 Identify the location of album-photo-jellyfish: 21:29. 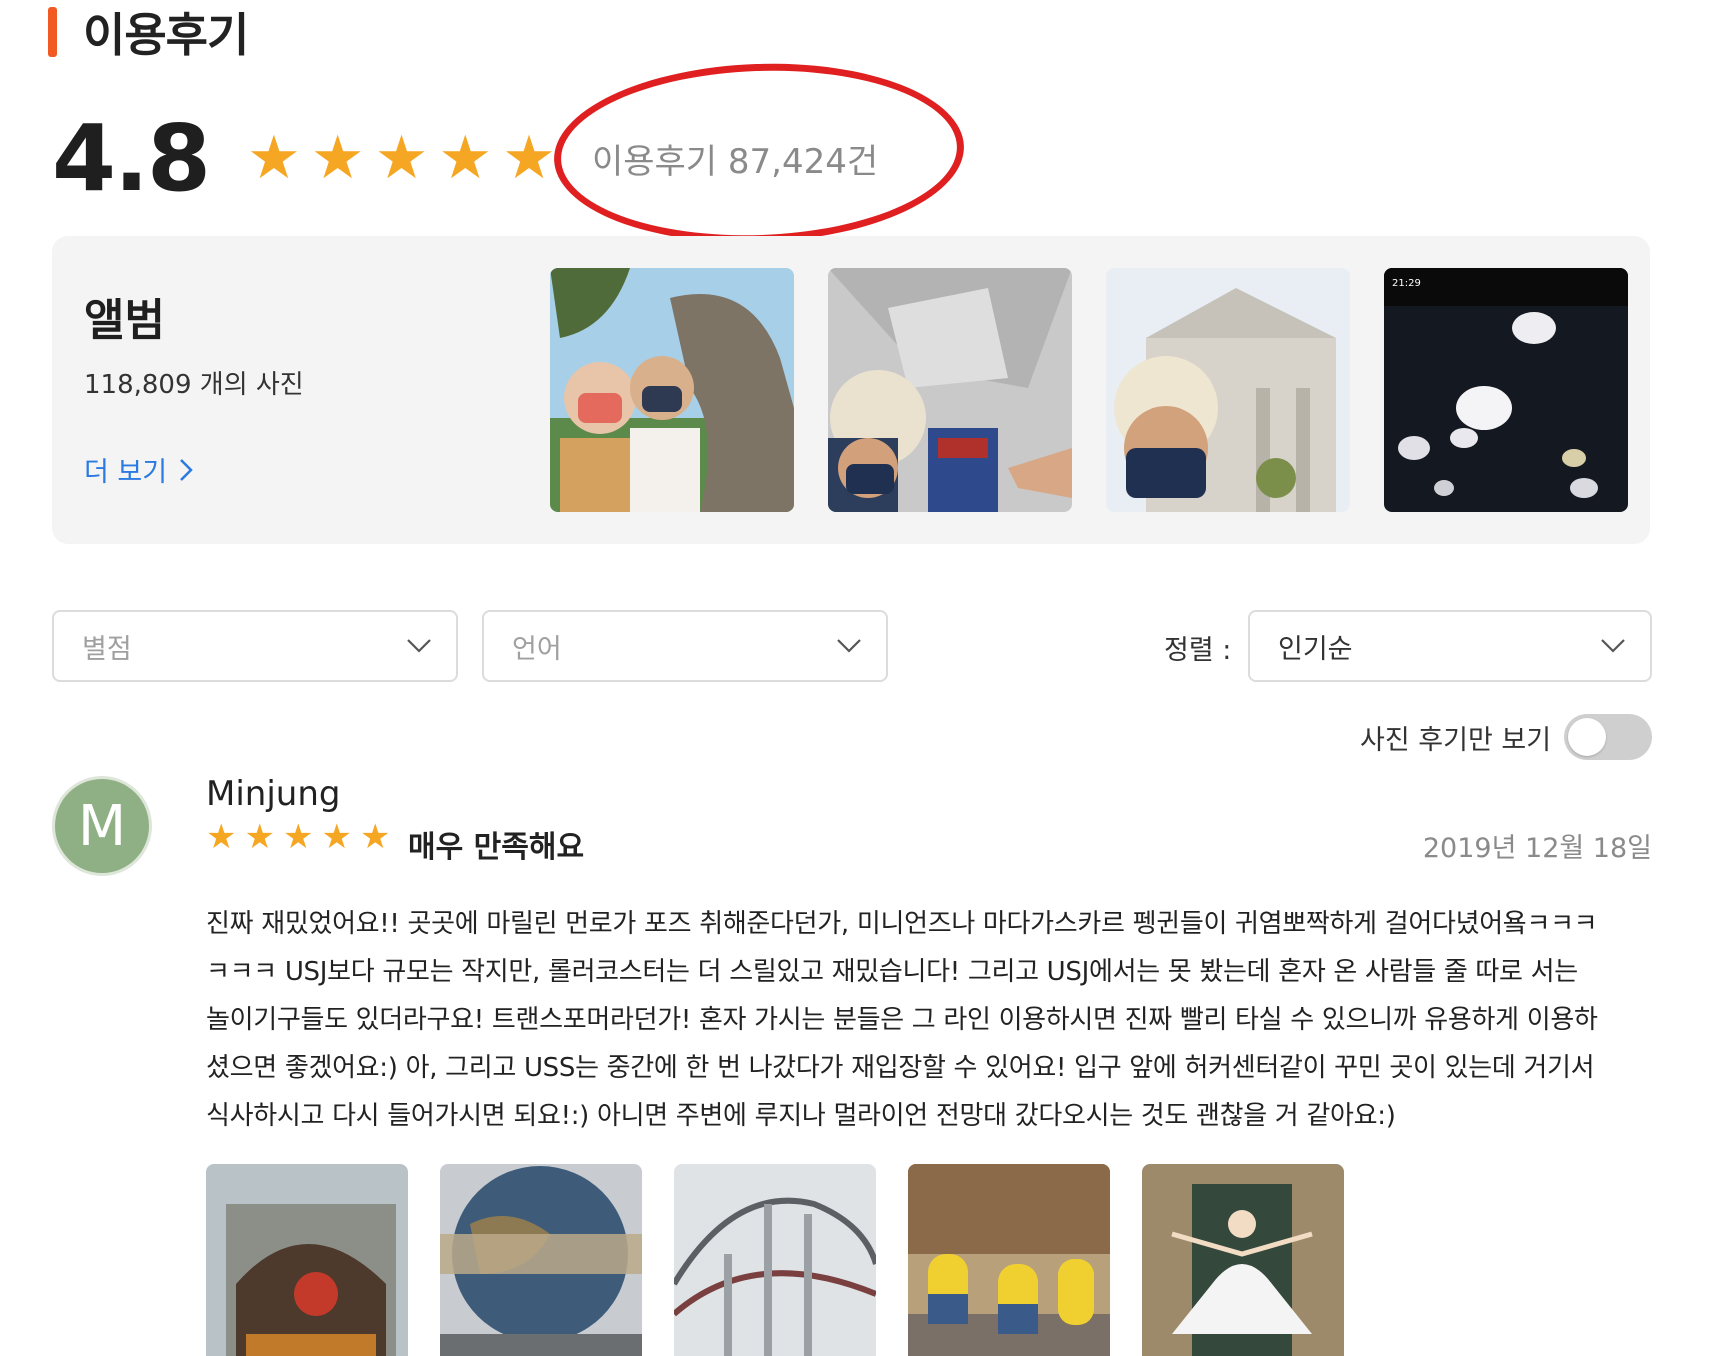
(1506, 390).